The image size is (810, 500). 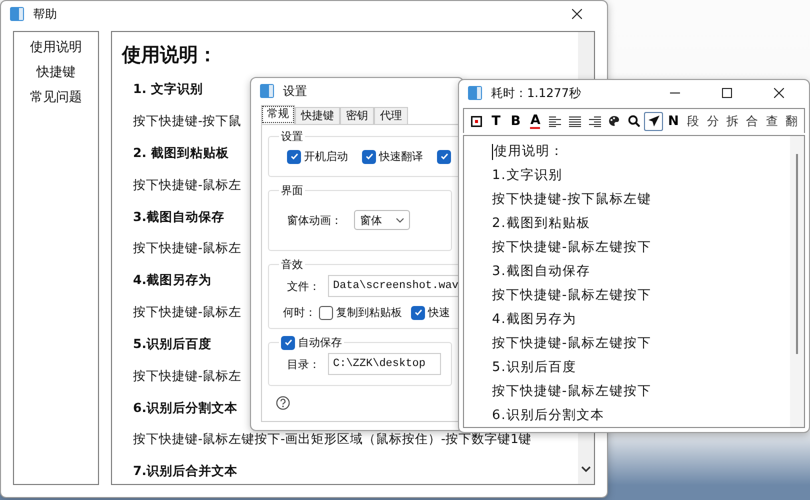 I want to click on window-title: 帮助, so click(x=45, y=14).